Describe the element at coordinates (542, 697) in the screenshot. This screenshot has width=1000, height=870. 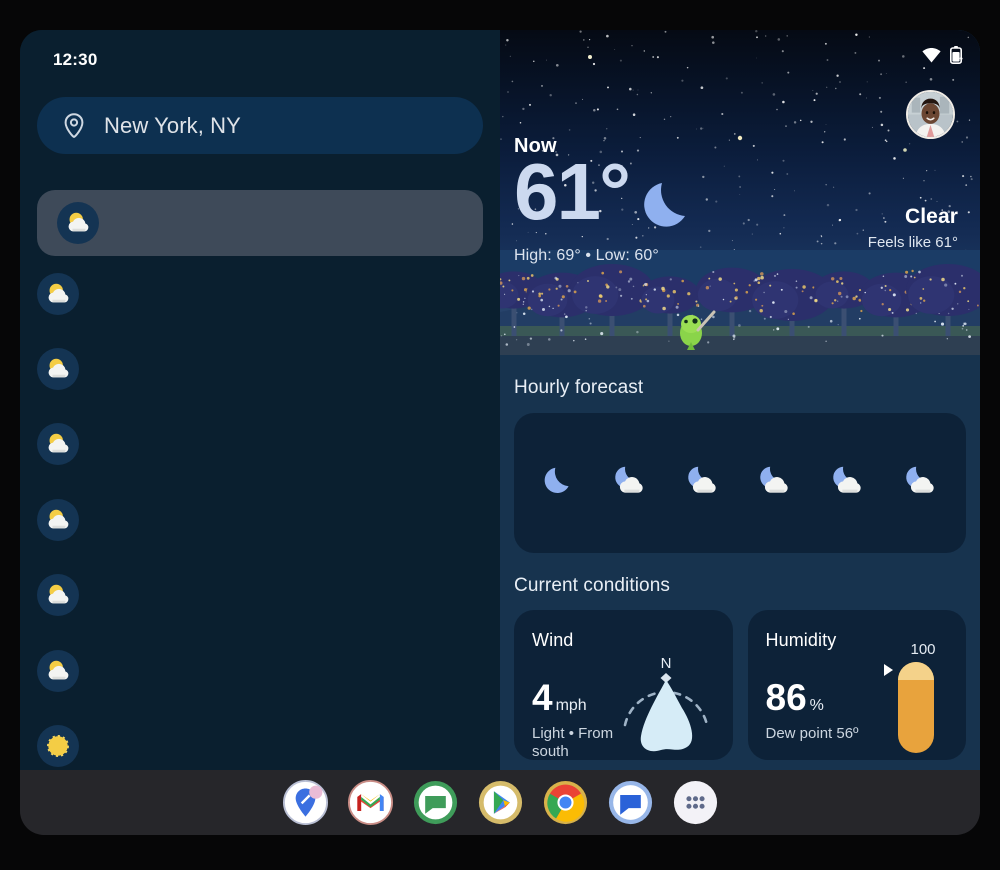
I see `wind-speed-value: 4` at that location.